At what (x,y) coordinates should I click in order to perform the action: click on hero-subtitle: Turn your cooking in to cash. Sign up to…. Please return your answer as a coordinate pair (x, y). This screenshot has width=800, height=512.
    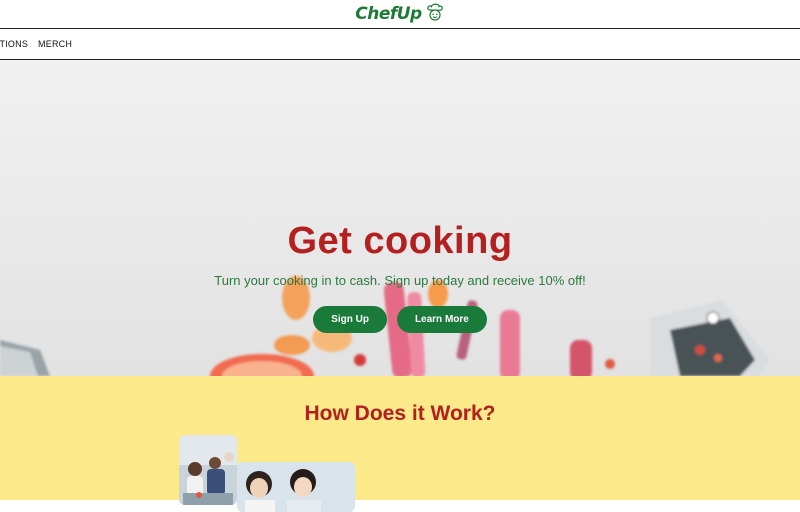
    Looking at the image, I should click on (400, 280).